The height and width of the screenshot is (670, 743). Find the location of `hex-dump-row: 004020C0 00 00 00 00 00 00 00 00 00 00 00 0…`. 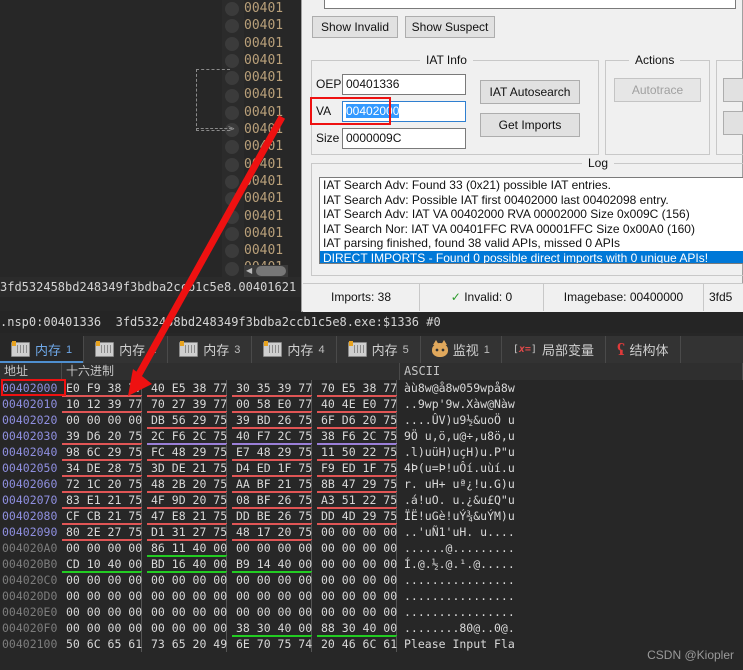

hex-dump-row: 004020C0 00 00 00 00 00 00 00 00 00 00 00 0… is located at coordinates (371, 580).